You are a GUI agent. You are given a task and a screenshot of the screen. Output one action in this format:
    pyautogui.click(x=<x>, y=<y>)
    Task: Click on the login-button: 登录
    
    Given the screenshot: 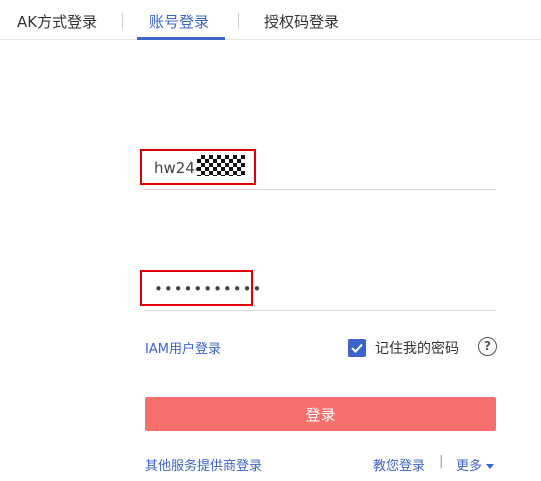 What is the action you would take?
    pyautogui.click(x=320, y=414)
    